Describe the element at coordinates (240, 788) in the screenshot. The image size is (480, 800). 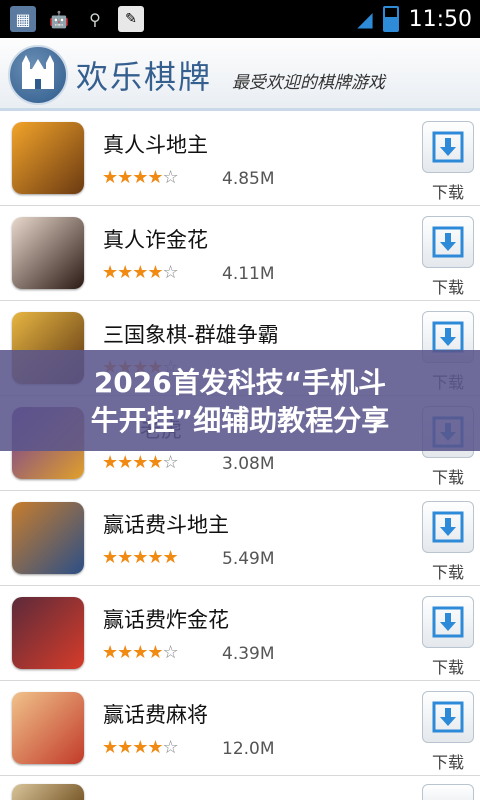
I see `list-item` at that location.